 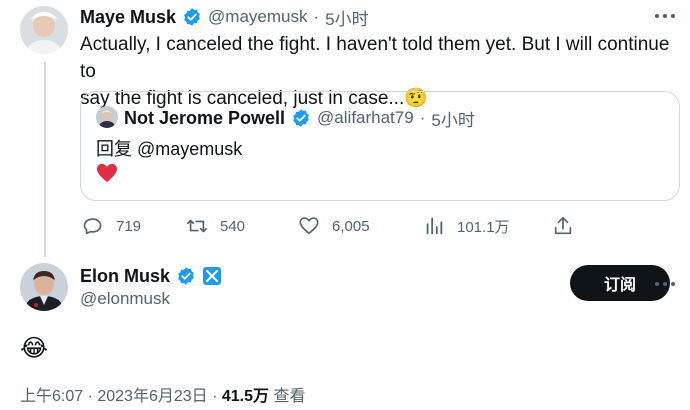 I want to click on maye-musk-avatar, so click(x=44, y=30).